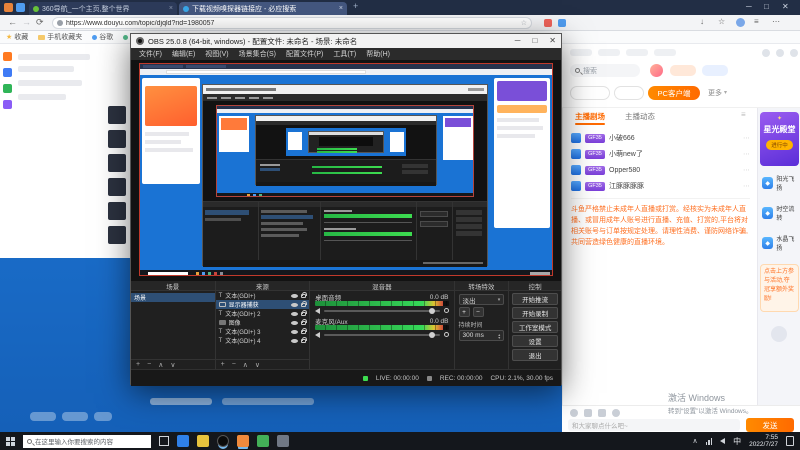 The width and height of the screenshot is (800, 450). I want to click on add-scene-icon: +, so click(138, 364).